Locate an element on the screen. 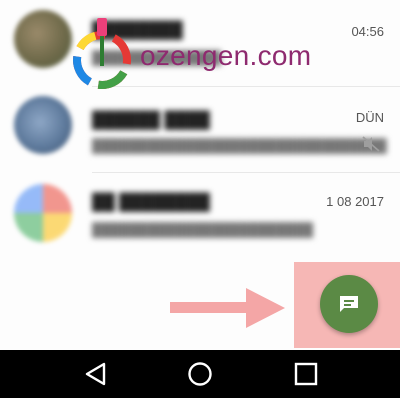  arrow-right-icon is located at coordinates (227, 308).